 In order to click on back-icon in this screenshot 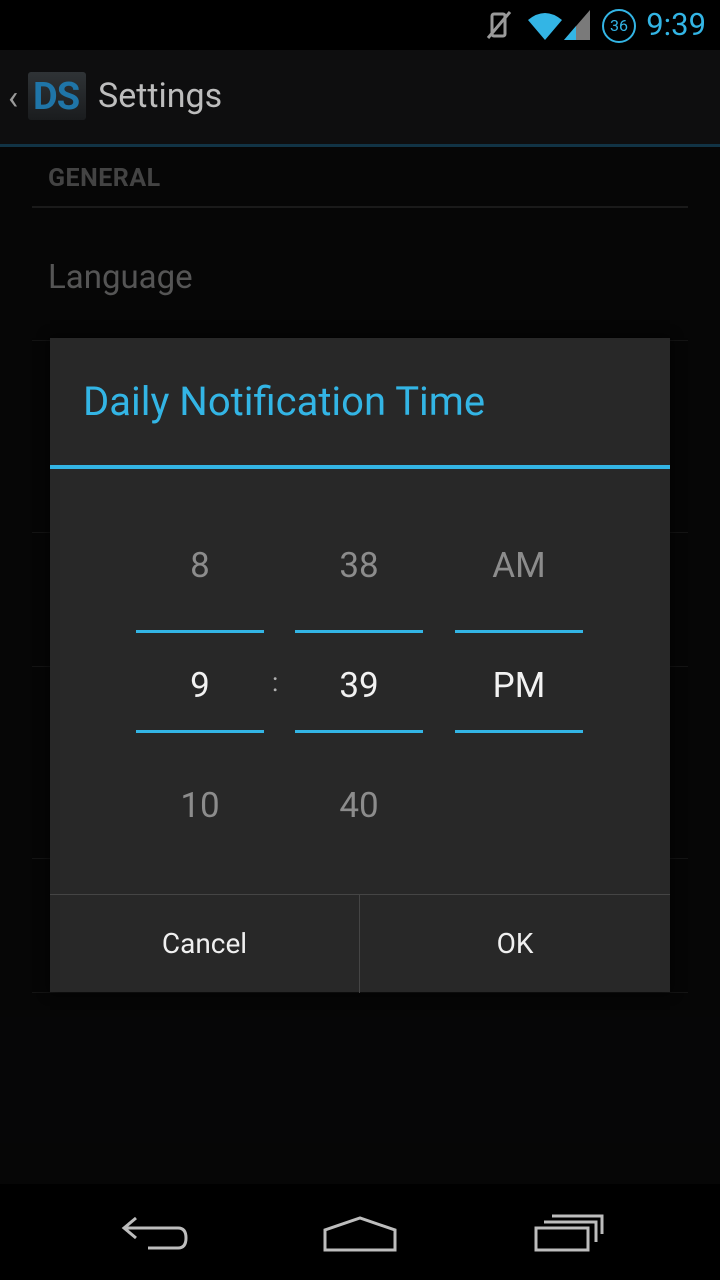, I will do `click(154, 1233)`.